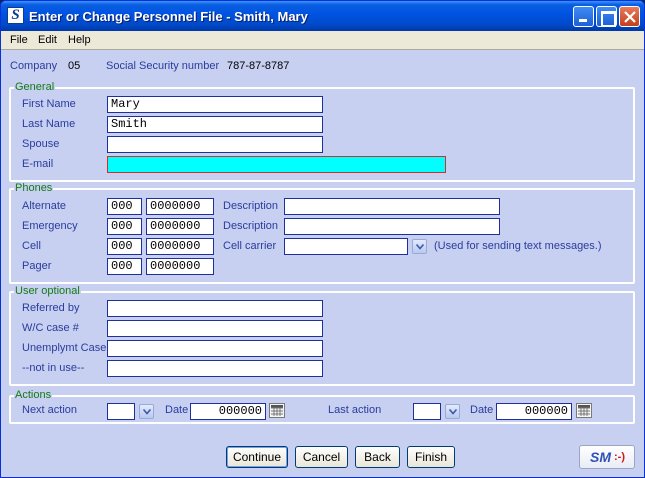  I want to click on sm-logo: SM, so click(600, 457).